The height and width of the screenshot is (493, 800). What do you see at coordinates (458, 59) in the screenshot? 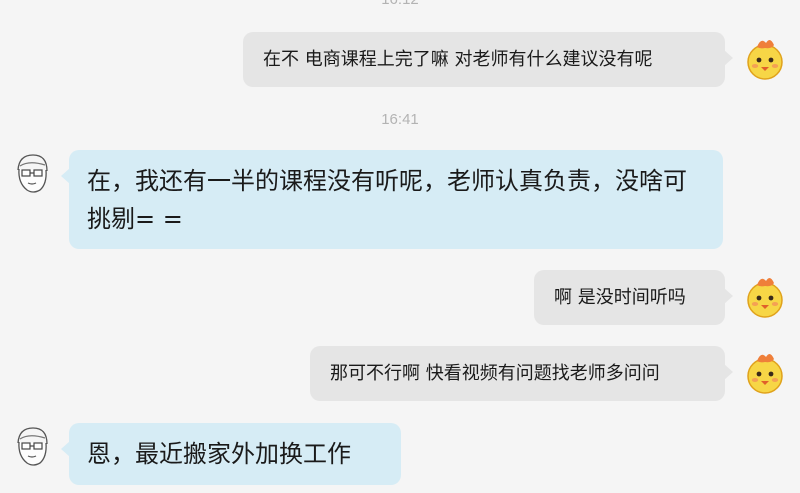
I see `message-text: 在不 电商课程上完了嘛 对老师有什么建议没有呢` at bounding box center [458, 59].